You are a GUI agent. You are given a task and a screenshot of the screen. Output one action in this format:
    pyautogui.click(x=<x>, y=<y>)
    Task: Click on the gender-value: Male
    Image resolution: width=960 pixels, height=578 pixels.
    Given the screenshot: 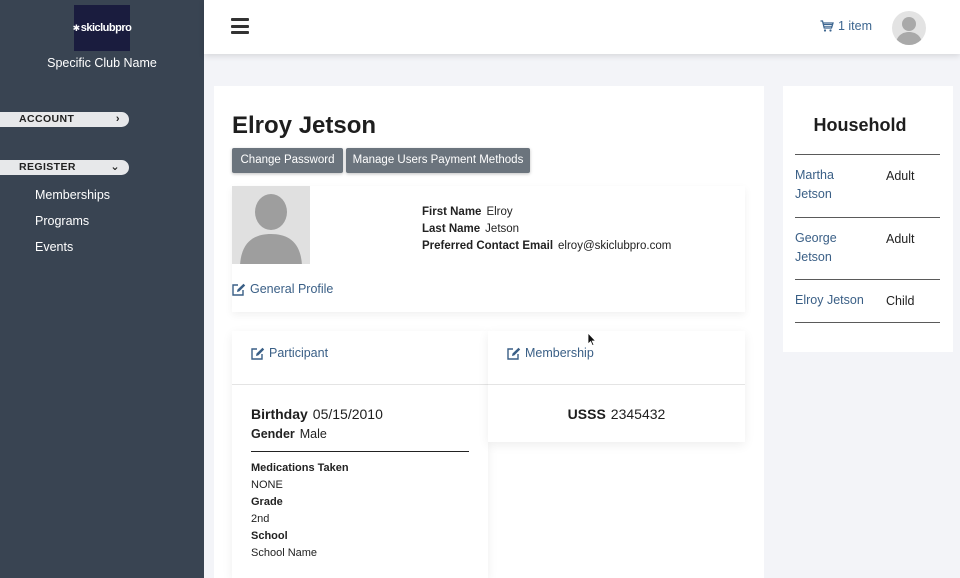 What is the action you would take?
    pyautogui.click(x=313, y=434)
    